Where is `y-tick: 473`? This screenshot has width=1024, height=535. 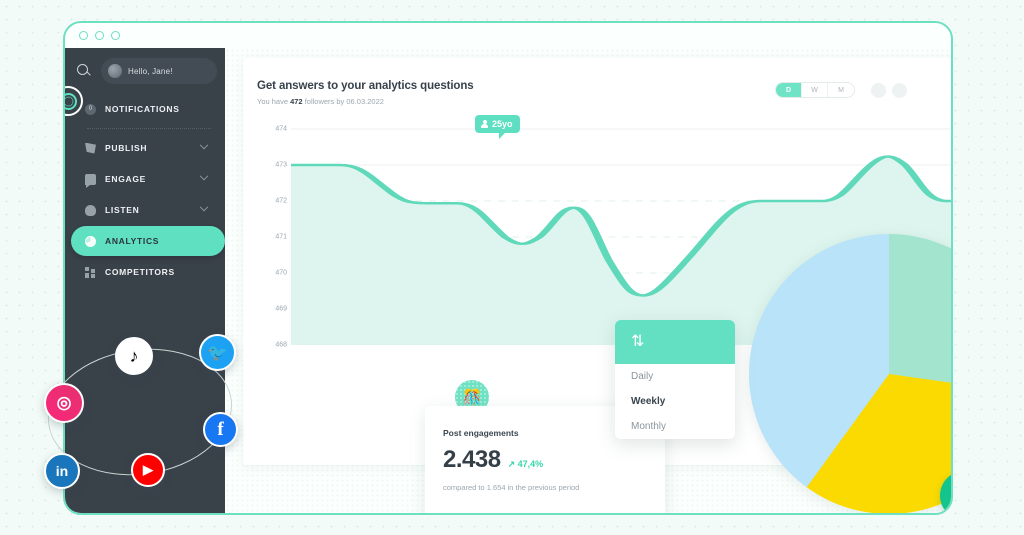
y-tick: 473 is located at coordinates (281, 165).